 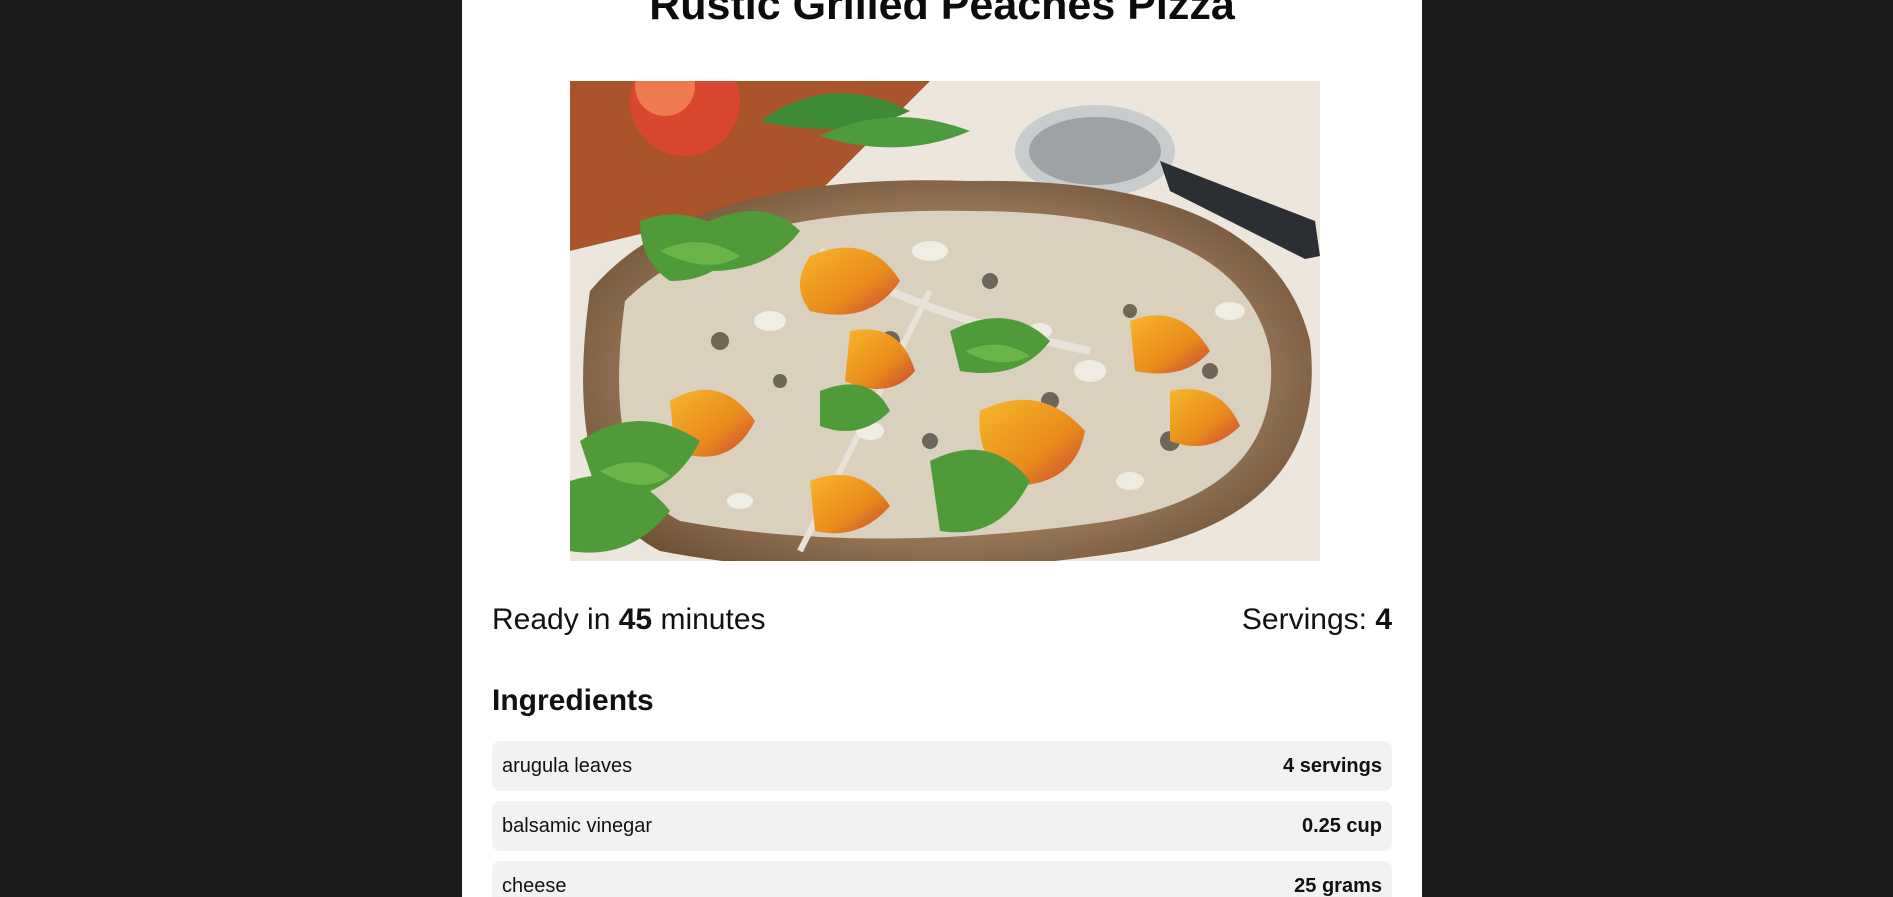 I want to click on ready-time-prefix: Ready in, so click(x=551, y=619).